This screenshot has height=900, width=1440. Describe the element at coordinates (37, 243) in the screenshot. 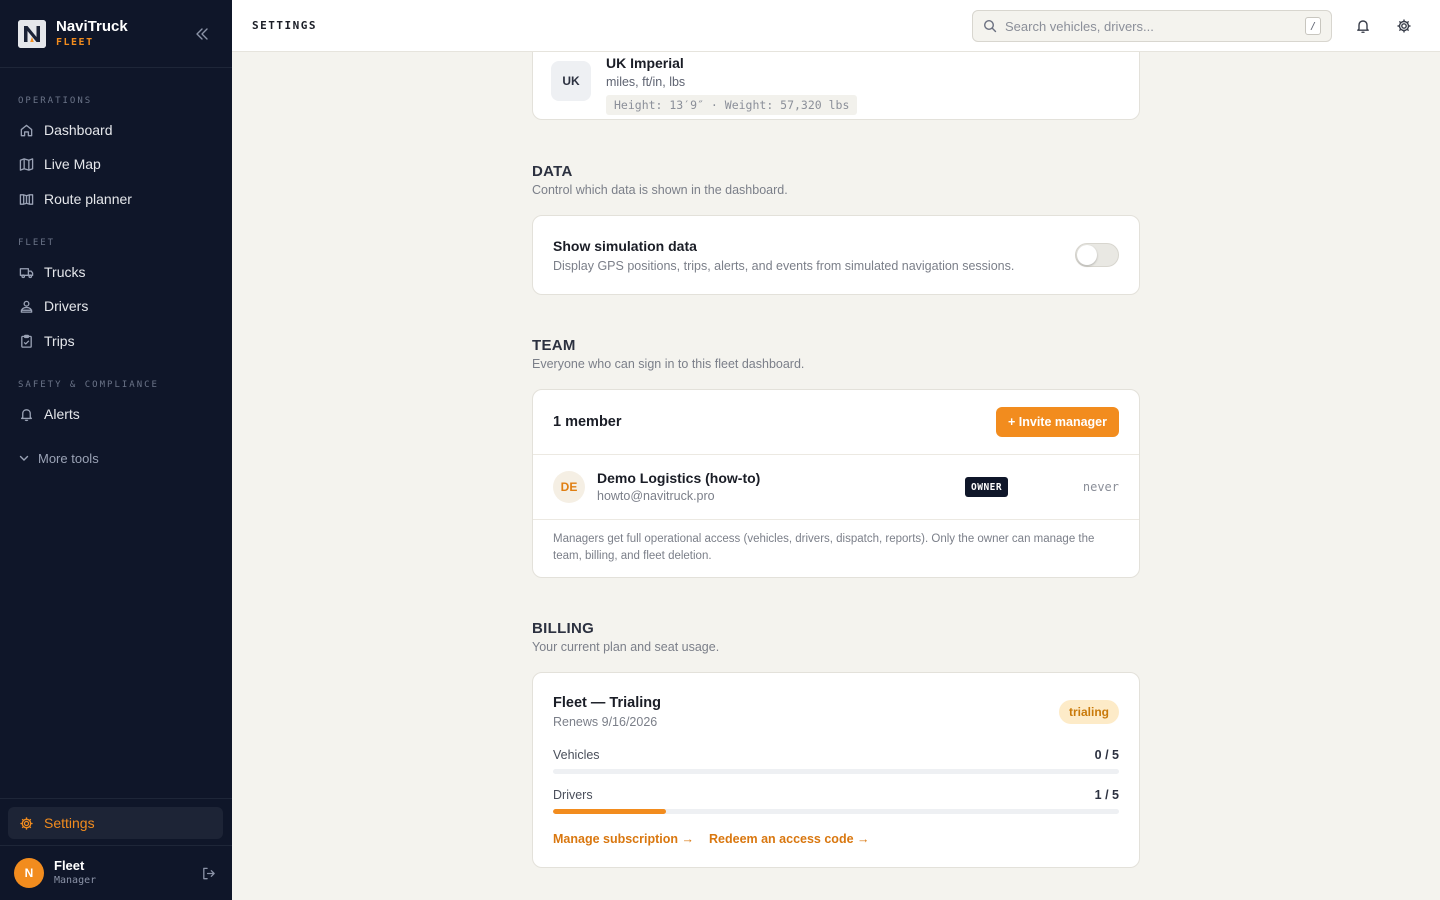

I see `nav-section-fleet: FLEET` at that location.